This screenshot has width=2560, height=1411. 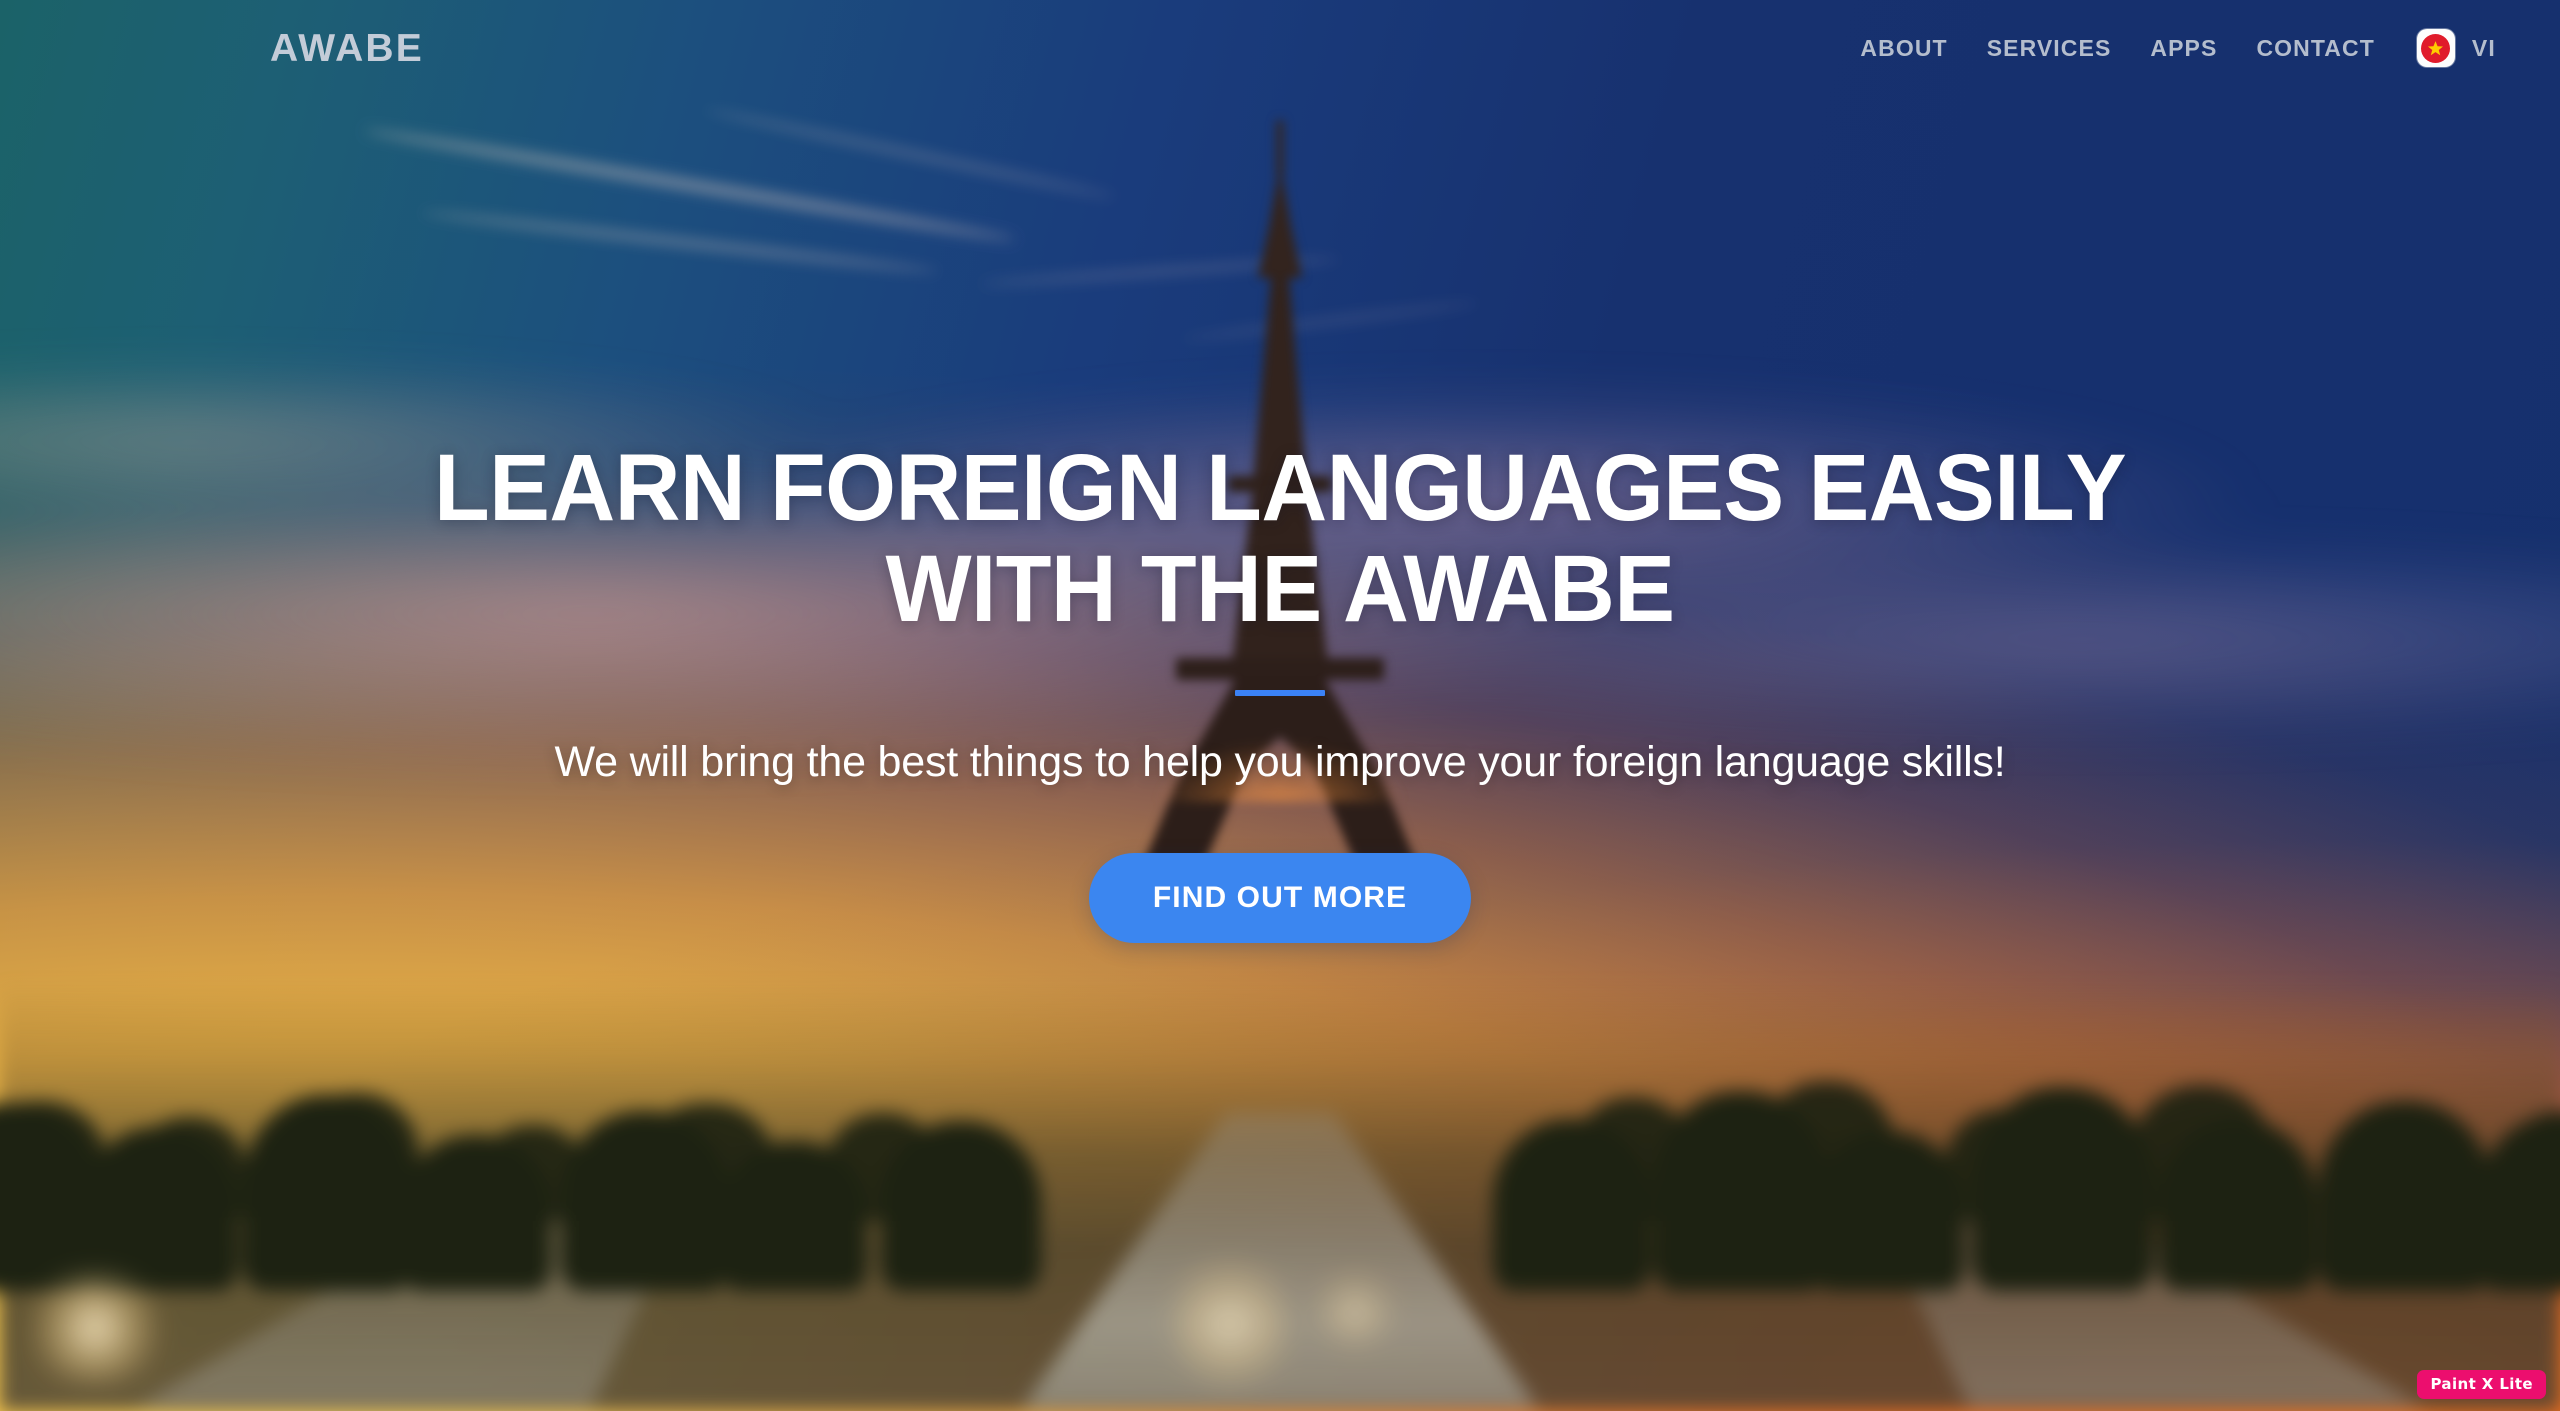 I want to click on nav-link-contact: CONTACT, so click(x=2315, y=48).